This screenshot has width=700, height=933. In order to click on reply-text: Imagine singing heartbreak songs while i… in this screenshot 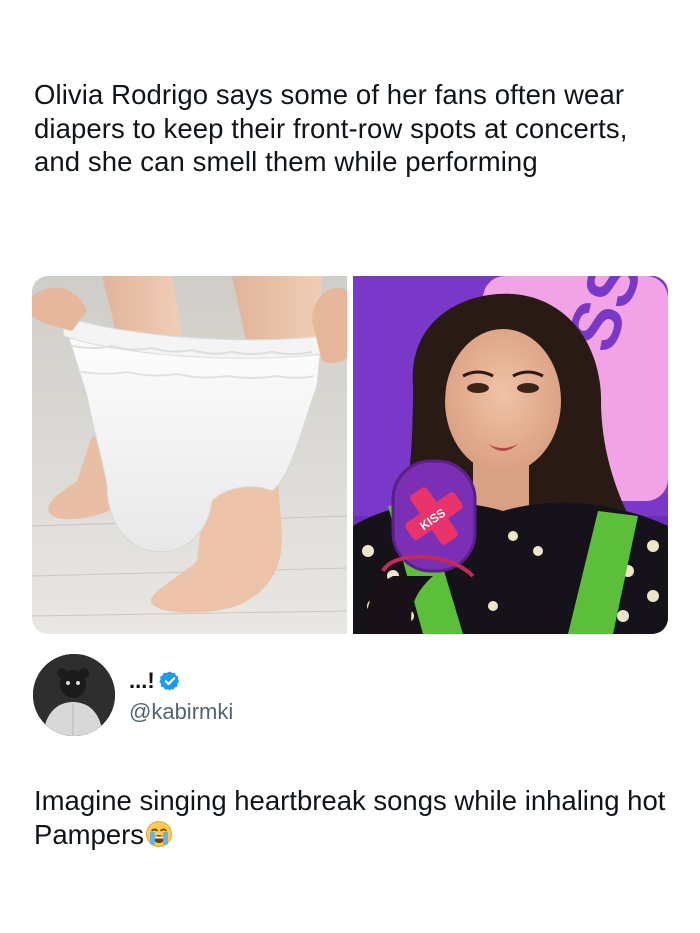, I will do `click(354, 817)`.